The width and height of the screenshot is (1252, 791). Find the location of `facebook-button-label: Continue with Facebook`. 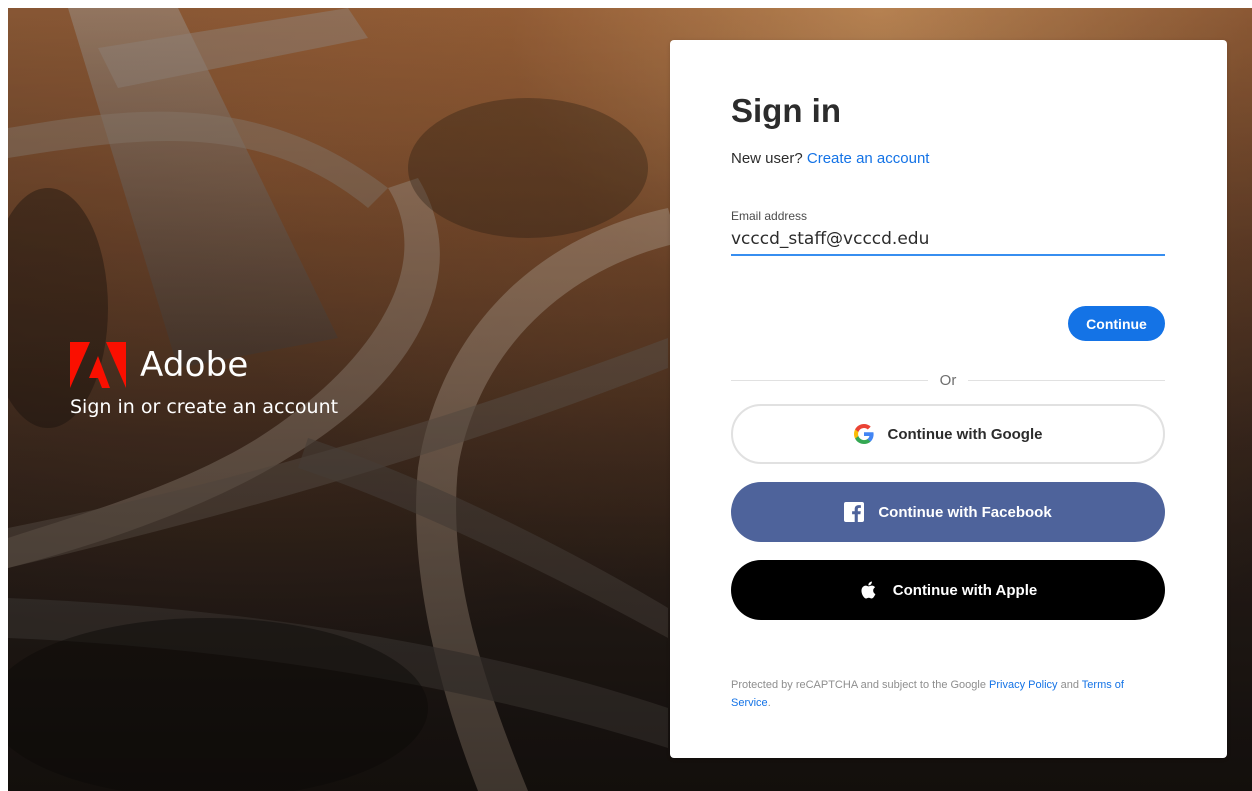

facebook-button-label: Continue with Facebook is located at coordinates (965, 512).